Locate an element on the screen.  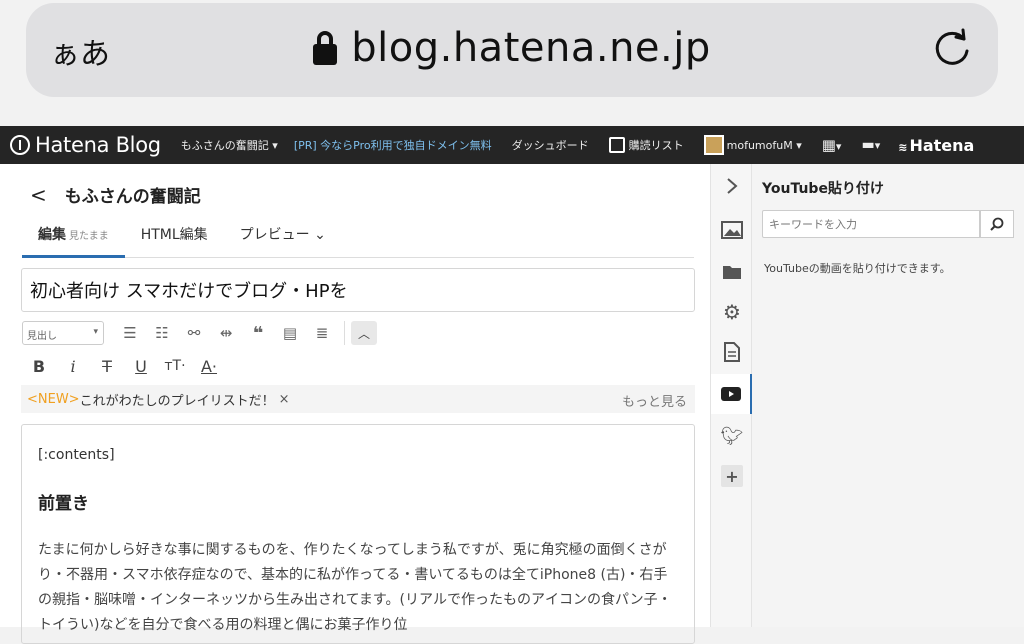
sidebar-item-youtube is located at coordinates (732, 394).